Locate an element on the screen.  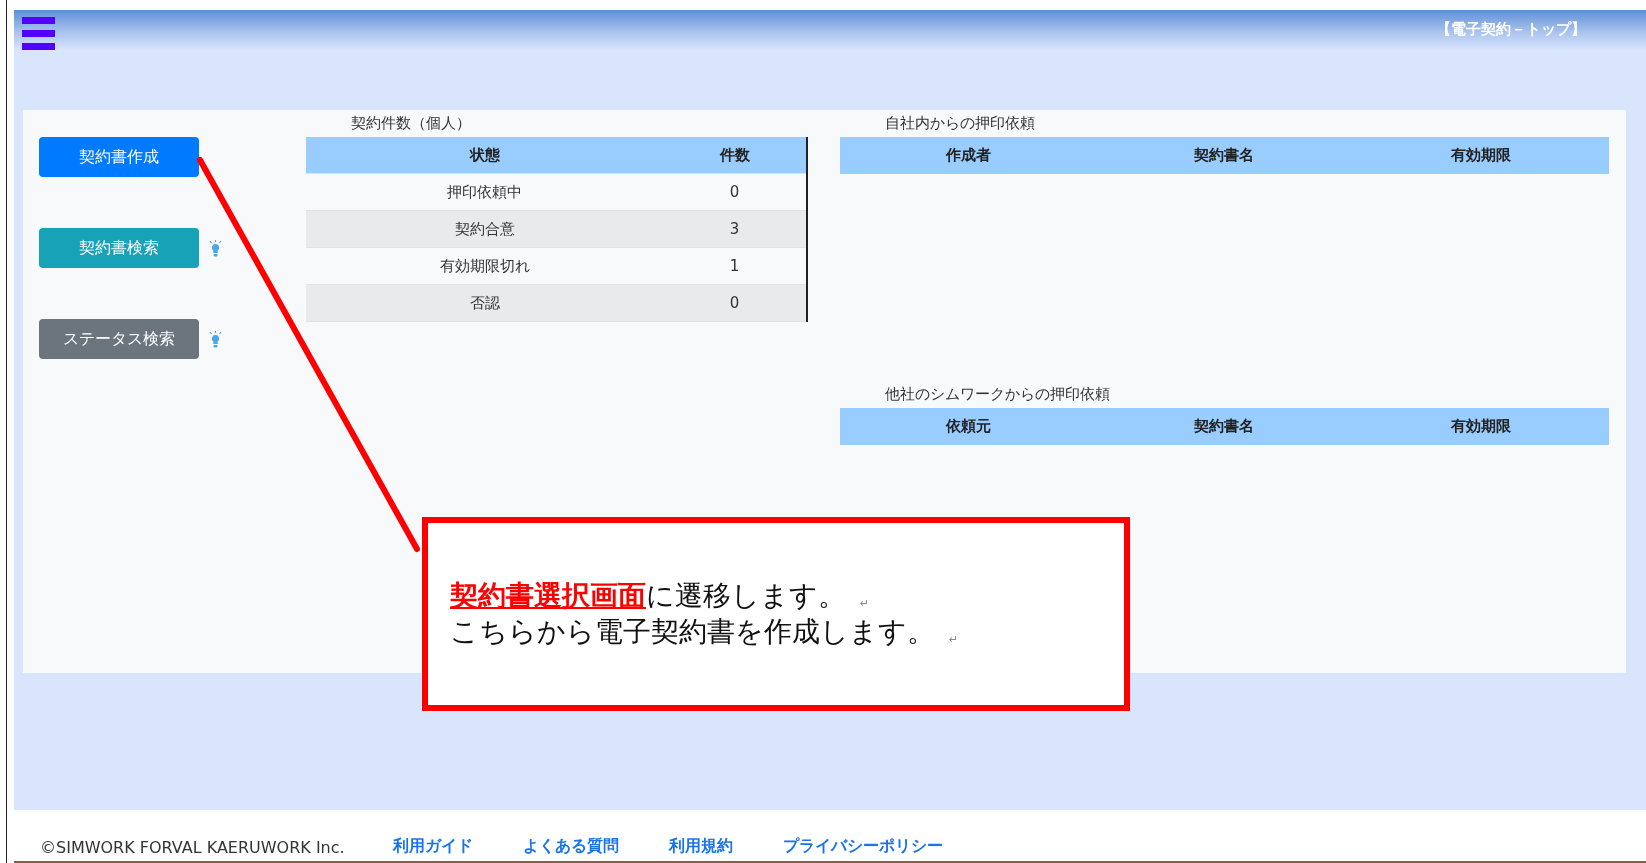
table-title: 他社のシムワークからの押印依頼 is located at coordinates (997, 394).